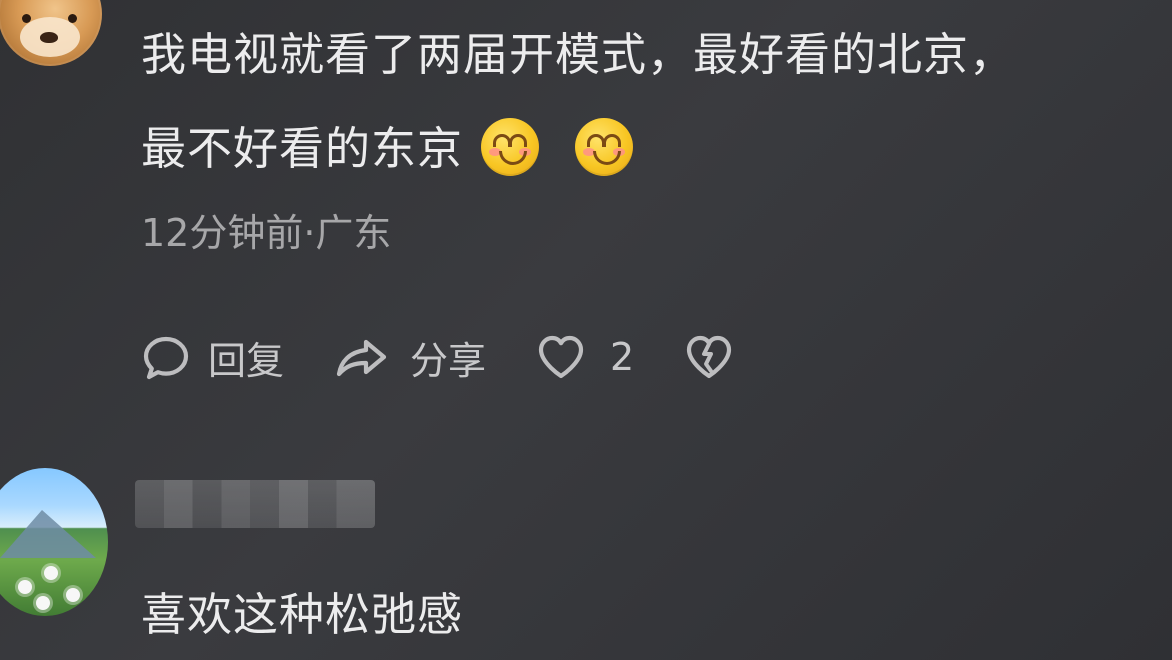 The width and height of the screenshot is (1172, 660). Describe the element at coordinates (448, 360) in the screenshot. I see `share-label: 分享` at that location.